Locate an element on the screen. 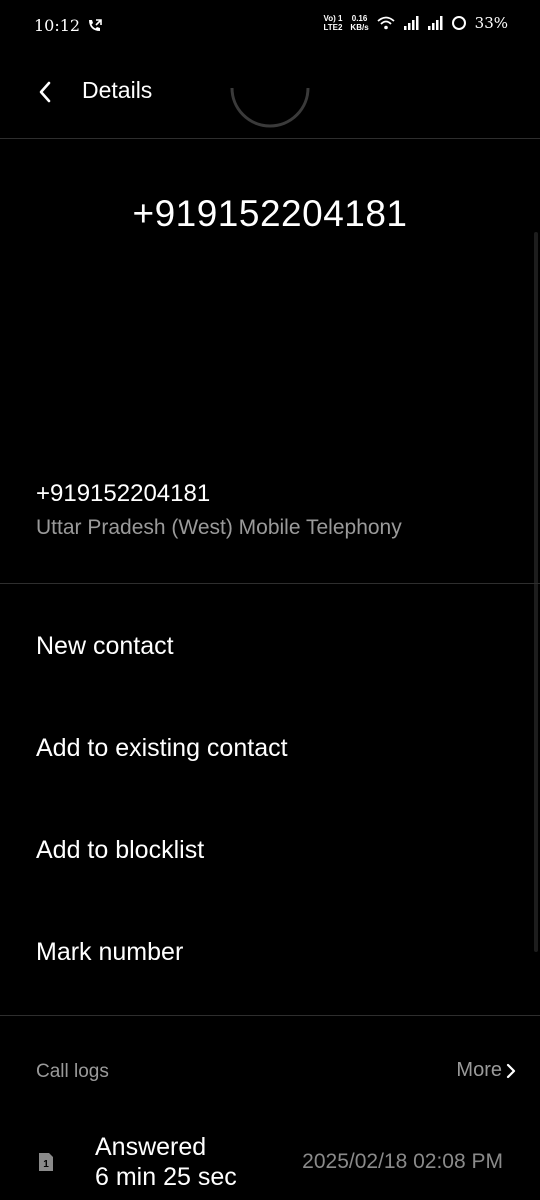  call-forward-icon is located at coordinates (95, 25).